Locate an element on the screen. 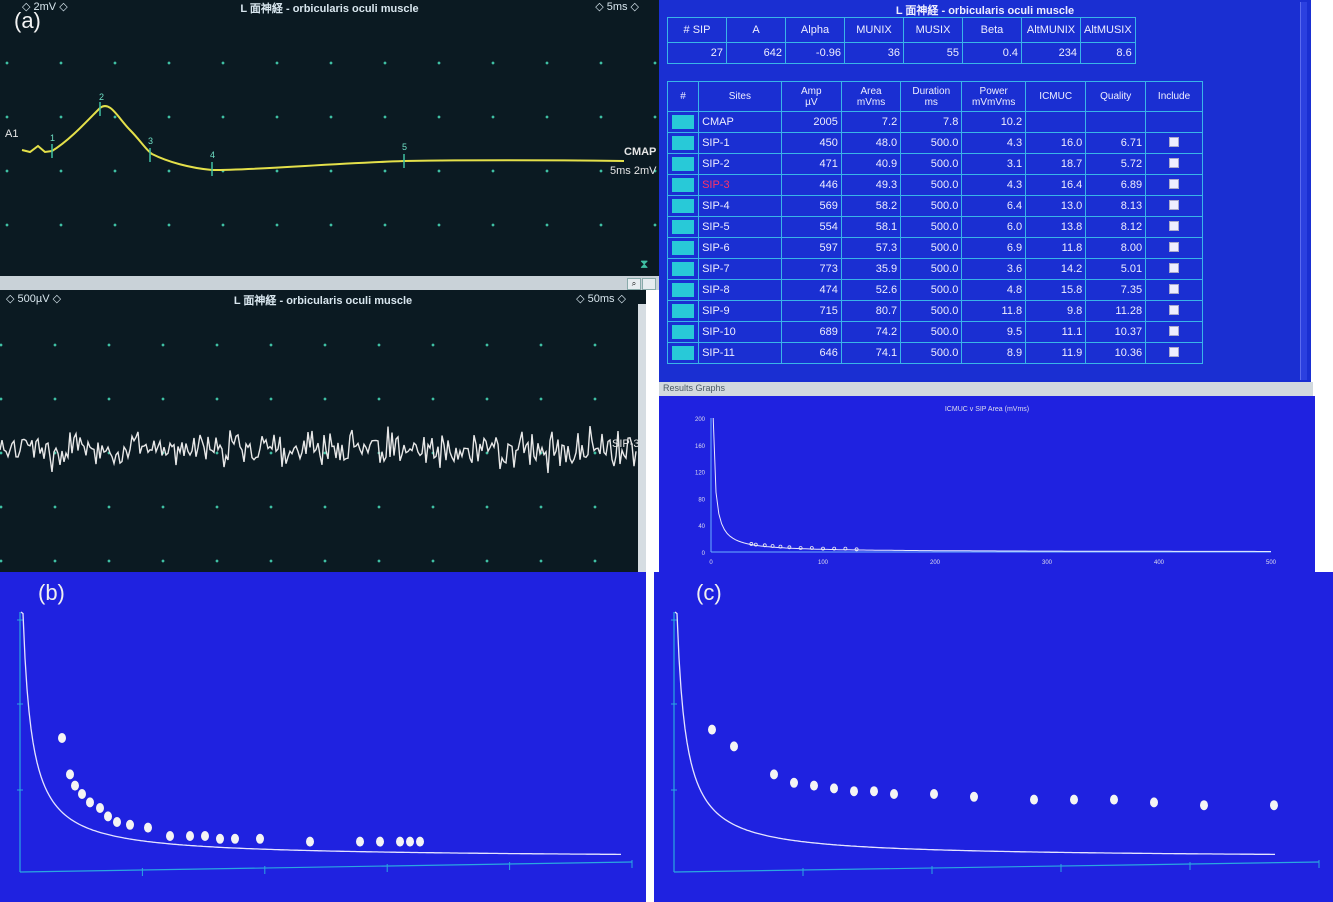 The height and width of the screenshot is (902, 1333). table-row: SIP-7 773 35.9 500.0 3.6 14.2 5.01 is located at coordinates (934, 269).